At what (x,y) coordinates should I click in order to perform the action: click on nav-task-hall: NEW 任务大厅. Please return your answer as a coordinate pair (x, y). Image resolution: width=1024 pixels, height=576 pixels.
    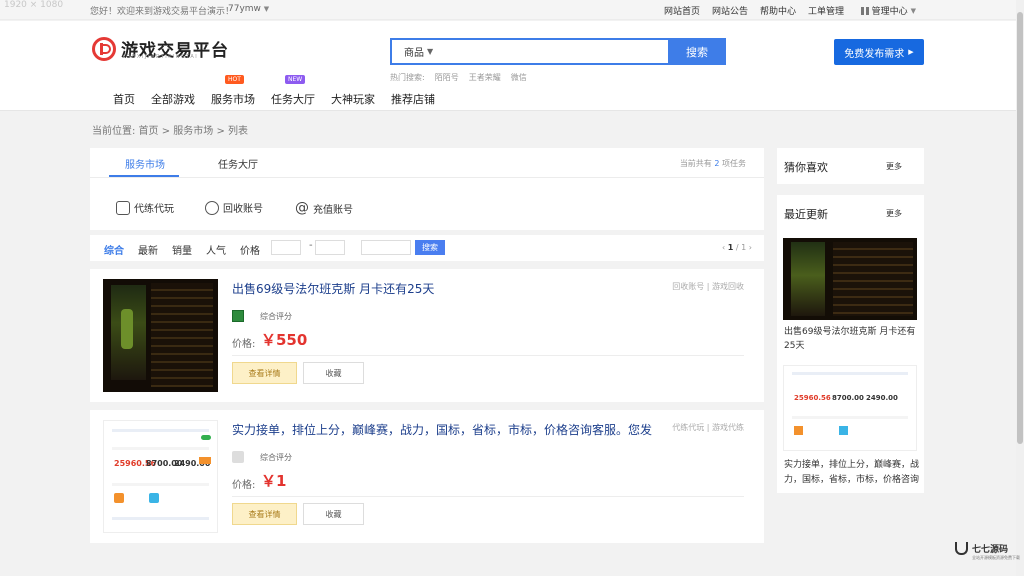
    Looking at the image, I should click on (293, 91).